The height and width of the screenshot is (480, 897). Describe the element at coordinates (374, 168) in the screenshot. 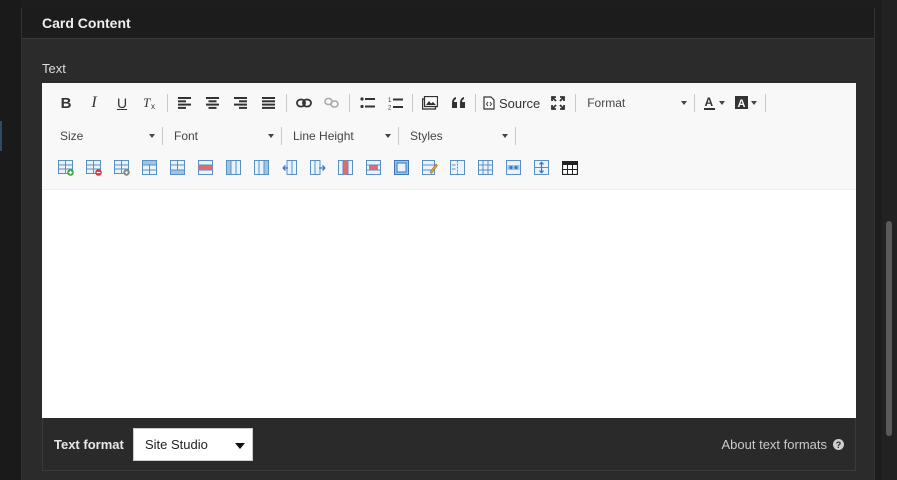

I see `delete-cells-icon` at that location.